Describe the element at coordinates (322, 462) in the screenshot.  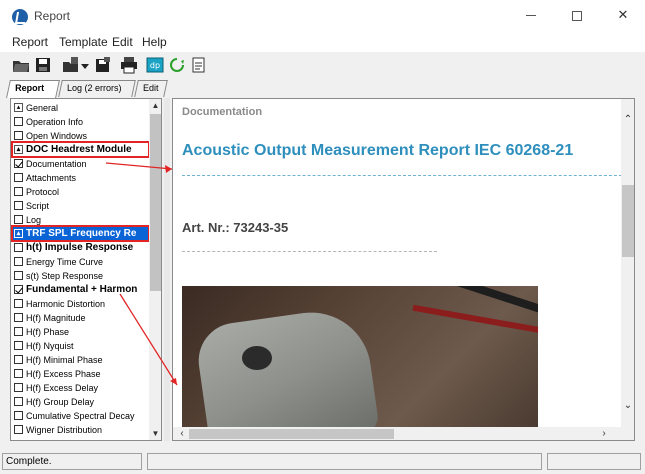
I see `status-bar: Complete.` at that location.